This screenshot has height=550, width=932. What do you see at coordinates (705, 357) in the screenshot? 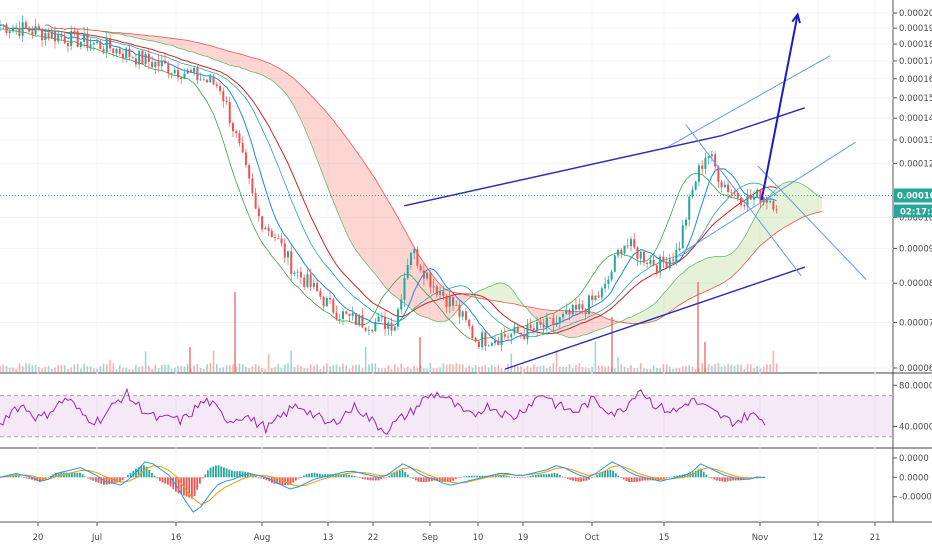
I see `volume-spike` at bounding box center [705, 357].